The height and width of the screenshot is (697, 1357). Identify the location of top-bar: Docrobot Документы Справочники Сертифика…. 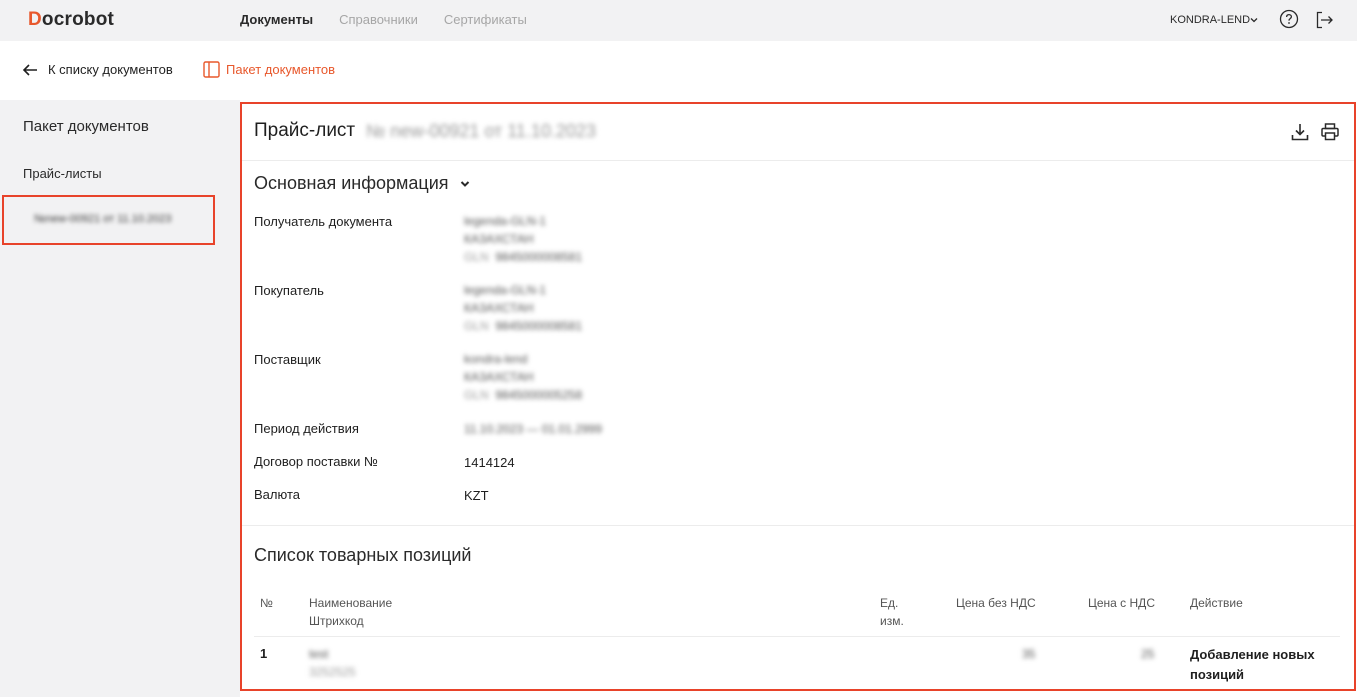
(678, 20).